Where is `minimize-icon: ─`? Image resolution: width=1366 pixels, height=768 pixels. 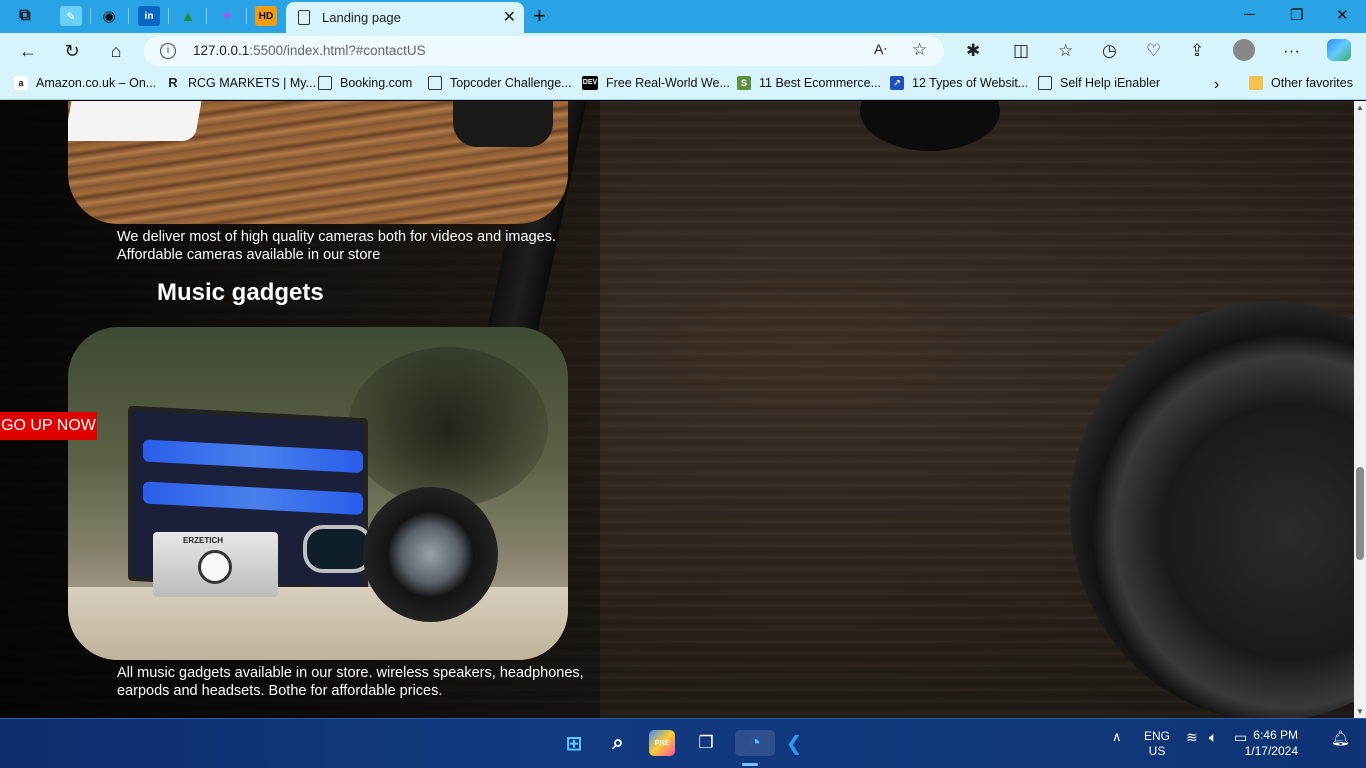 minimize-icon: ─ is located at coordinates (1249, 14).